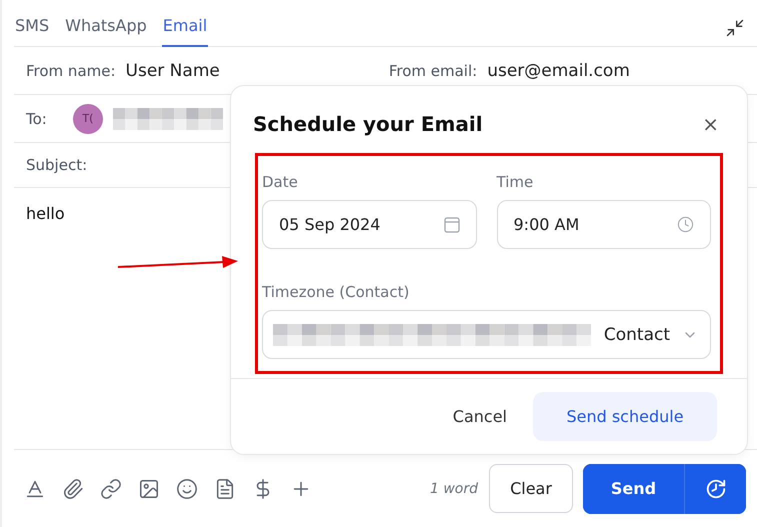 The image size is (757, 527). I want to click on calendar-icon, so click(452, 224).